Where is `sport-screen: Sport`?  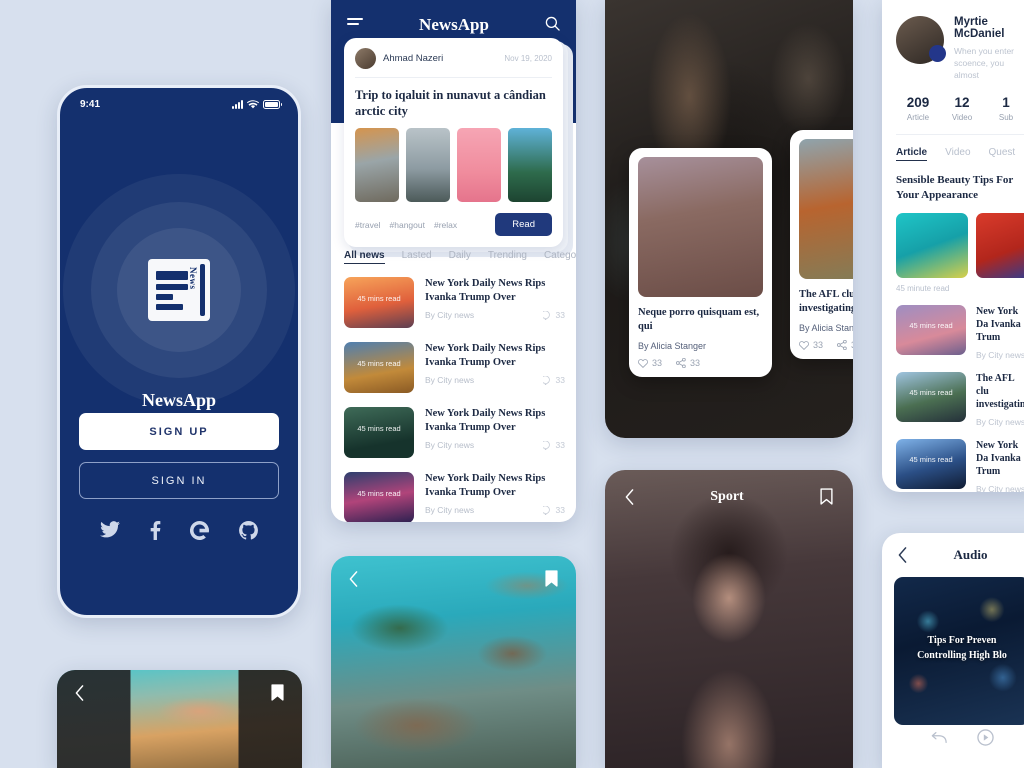 sport-screen: Sport is located at coordinates (729, 619).